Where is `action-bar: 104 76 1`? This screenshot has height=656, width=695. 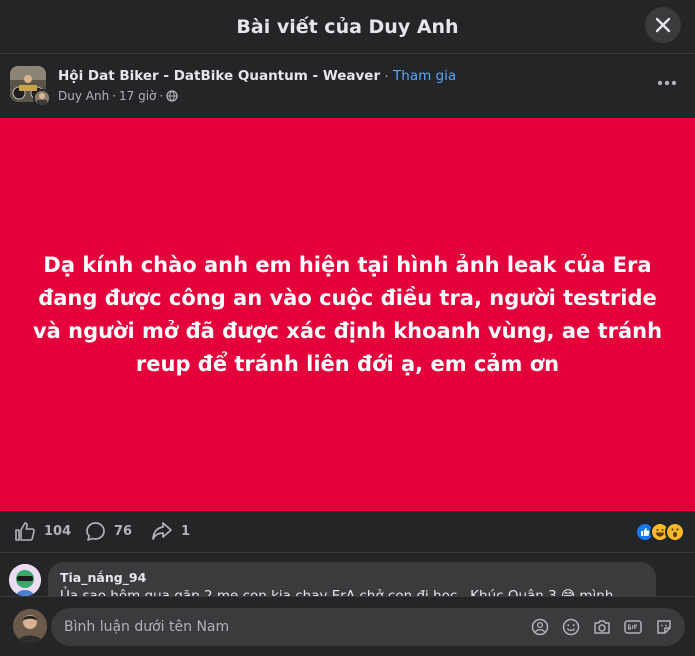 action-bar: 104 76 1 is located at coordinates (347, 532).